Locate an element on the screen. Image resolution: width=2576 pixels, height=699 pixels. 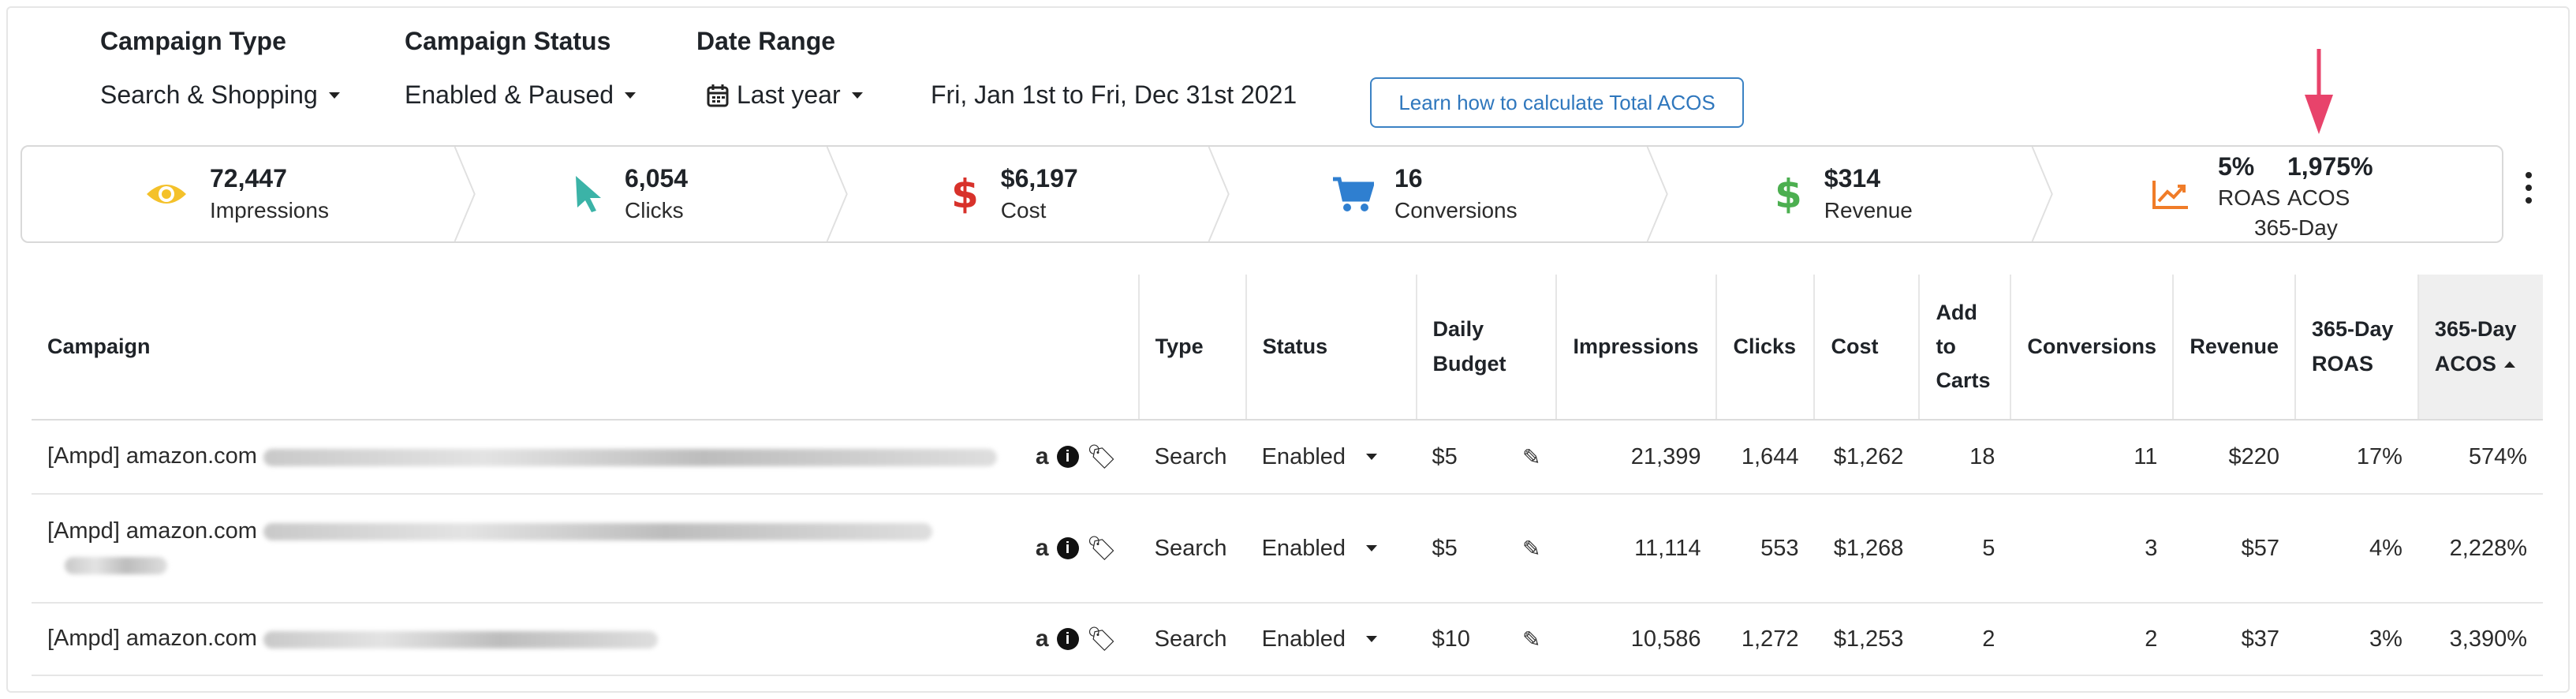
dollar-icon: $ is located at coordinates (965, 194).